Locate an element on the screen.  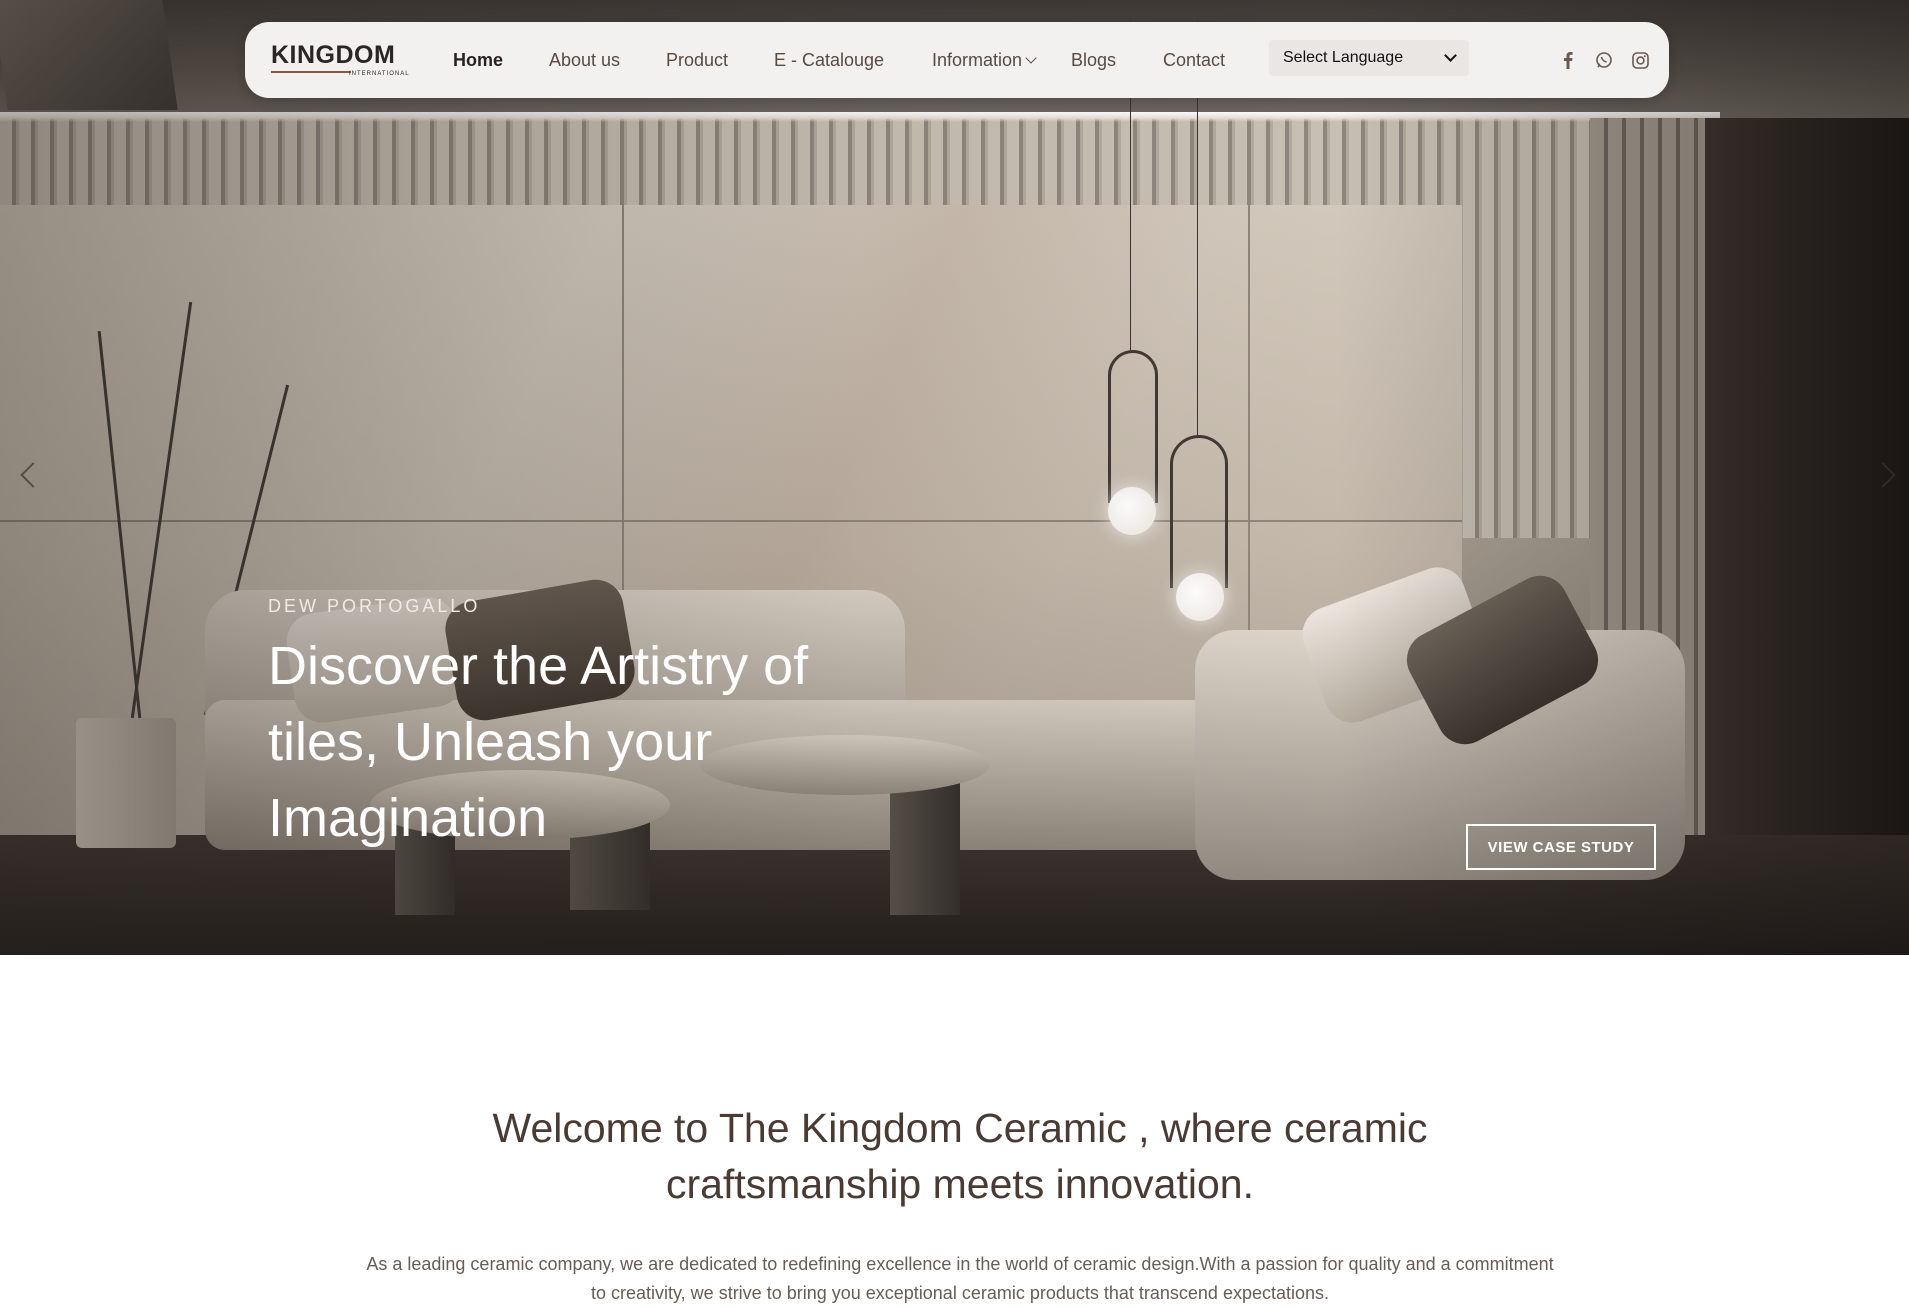
facebook-icon is located at coordinates (1568, 60).